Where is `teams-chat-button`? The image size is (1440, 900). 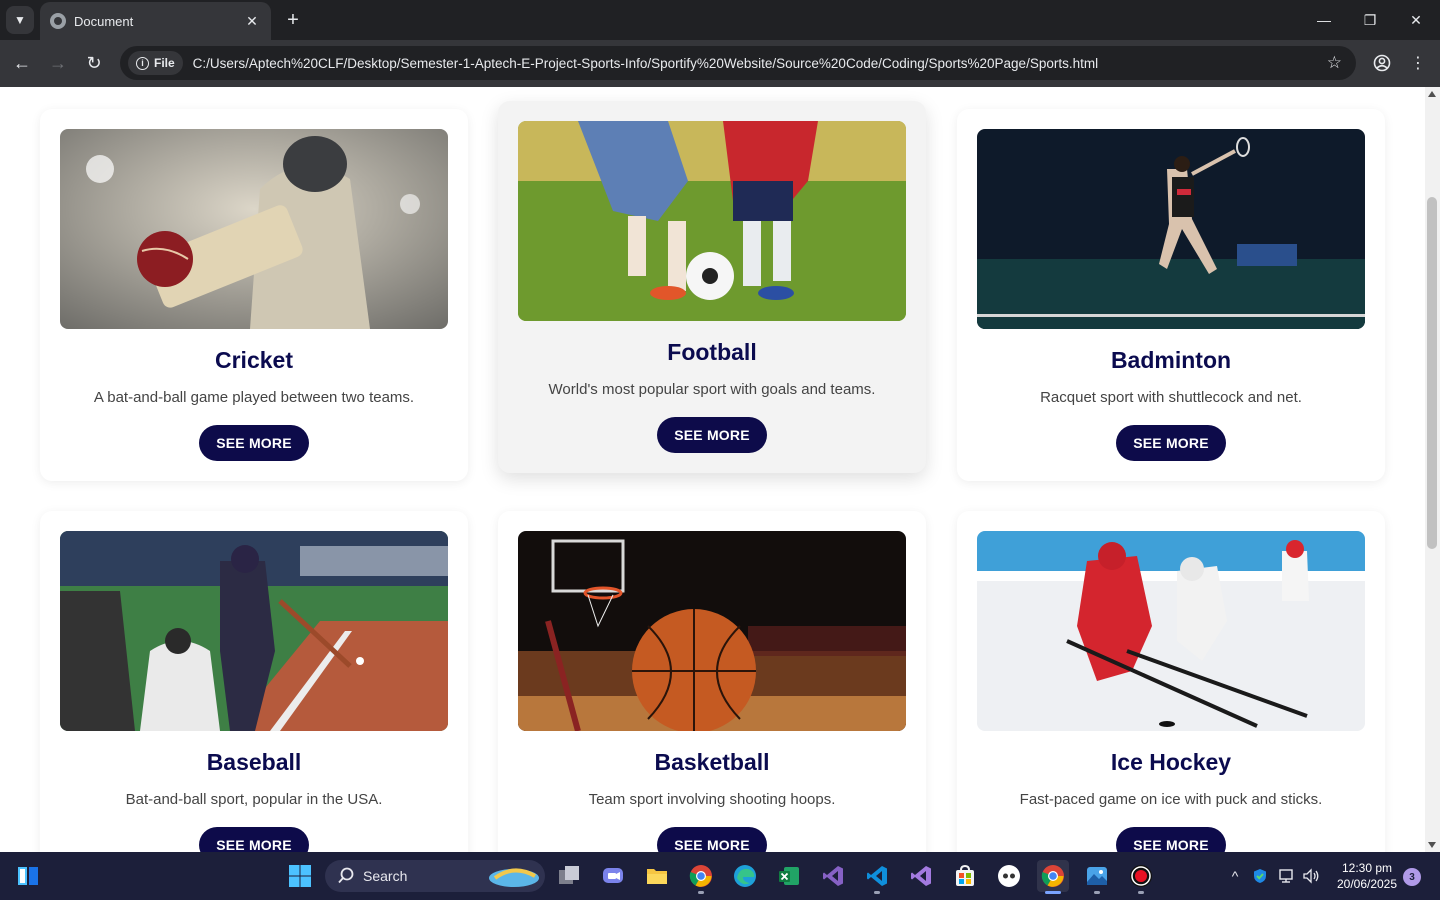 teams-chat-button is located at coordinates (613, 876).